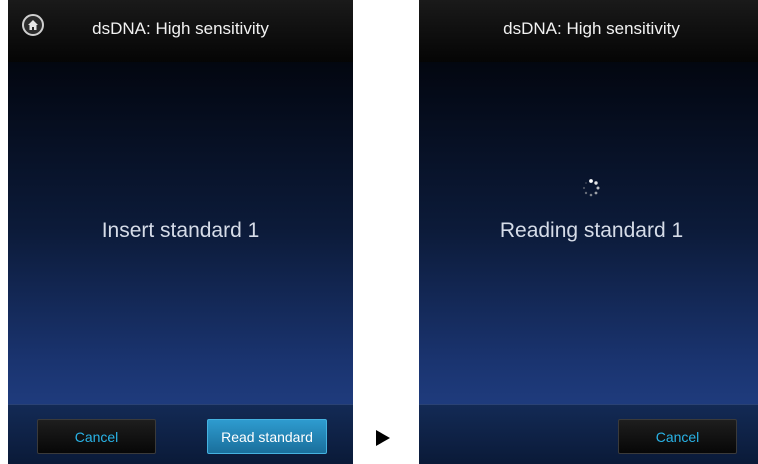  Describe the element at coordinates (180, 434) in the screenshot. I see `bottom-bar: Cancel Read standard` at that location.